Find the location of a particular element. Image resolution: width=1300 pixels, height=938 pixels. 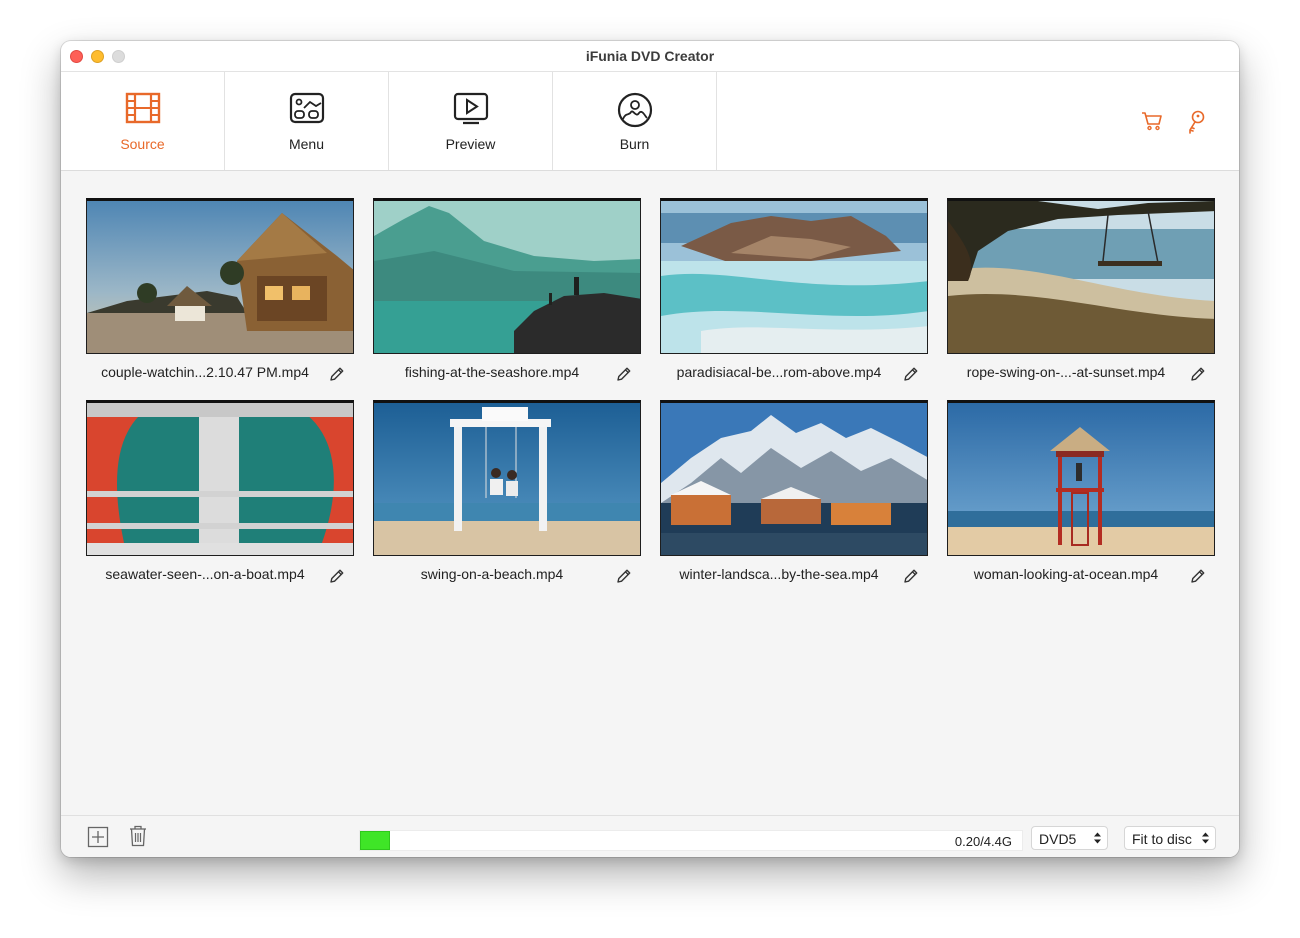

trash-icon is located at coordinates (138, 836).